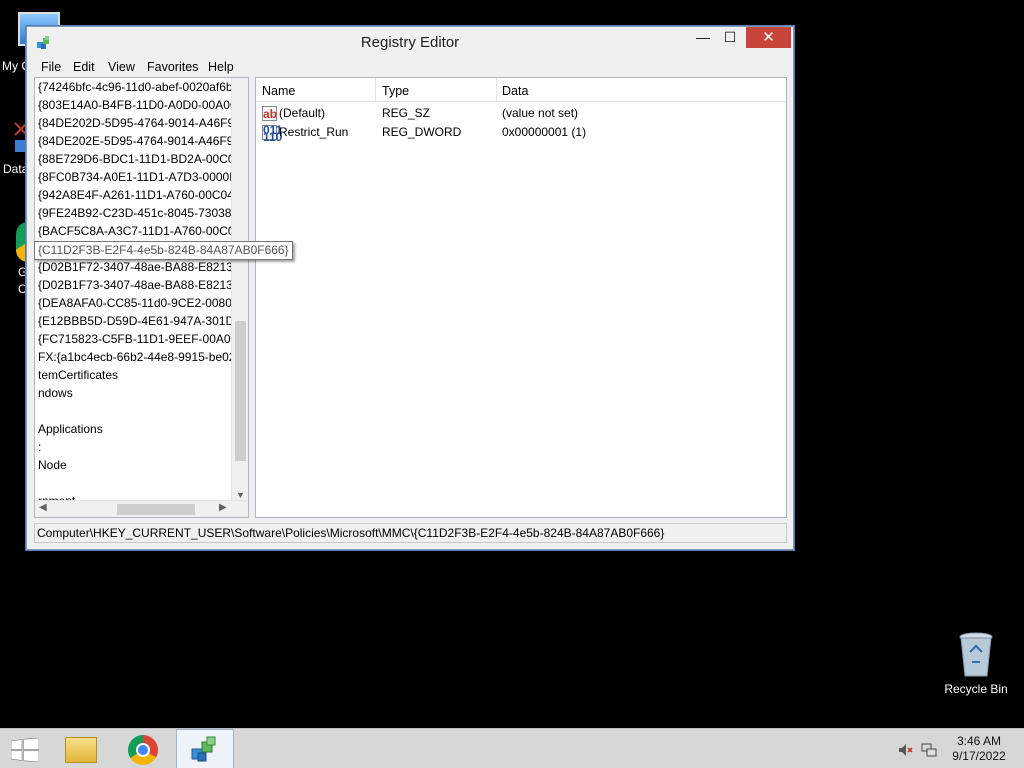 Image resolution: width=1024 pixels, height=768 pixels. I want to click on tree-item: {DEA8AFA0-CC85-11d0-9CE2-0080C7221EBD}, so click(143, 303).